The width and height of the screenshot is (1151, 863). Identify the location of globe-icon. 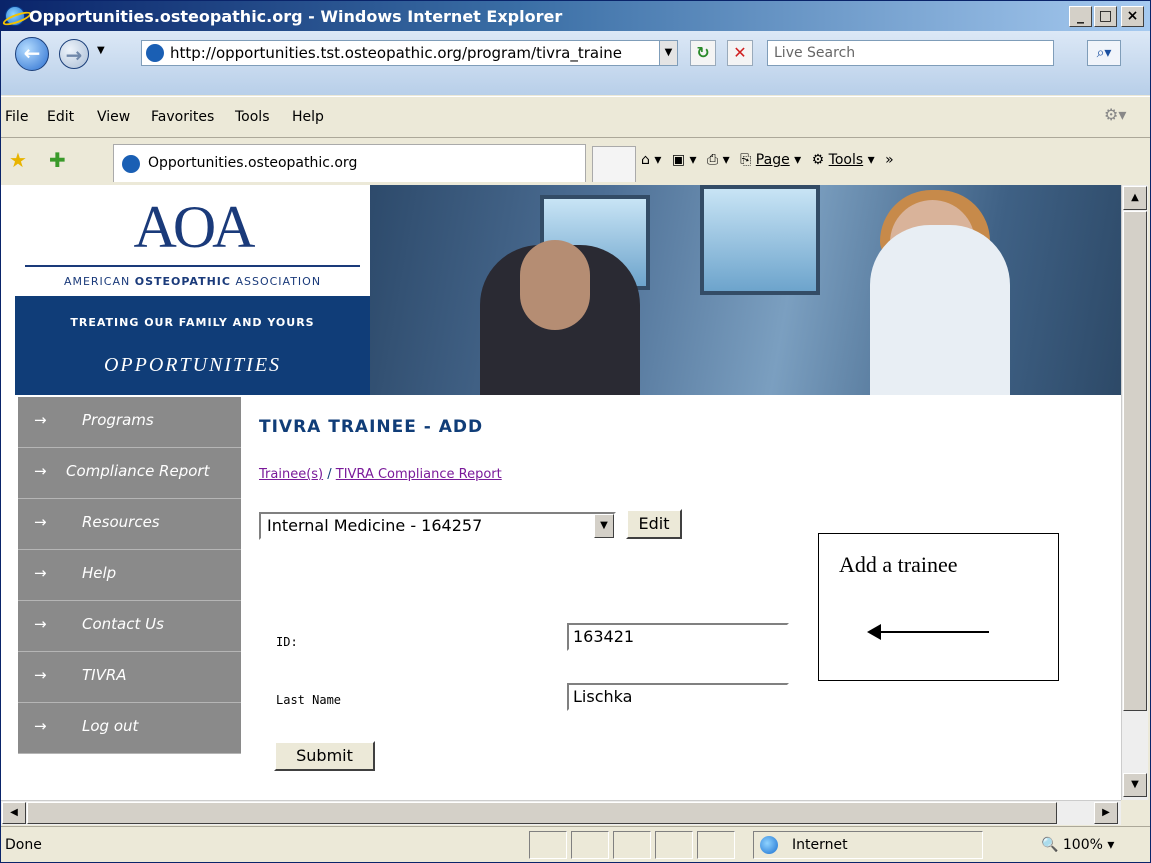
(769, 845).